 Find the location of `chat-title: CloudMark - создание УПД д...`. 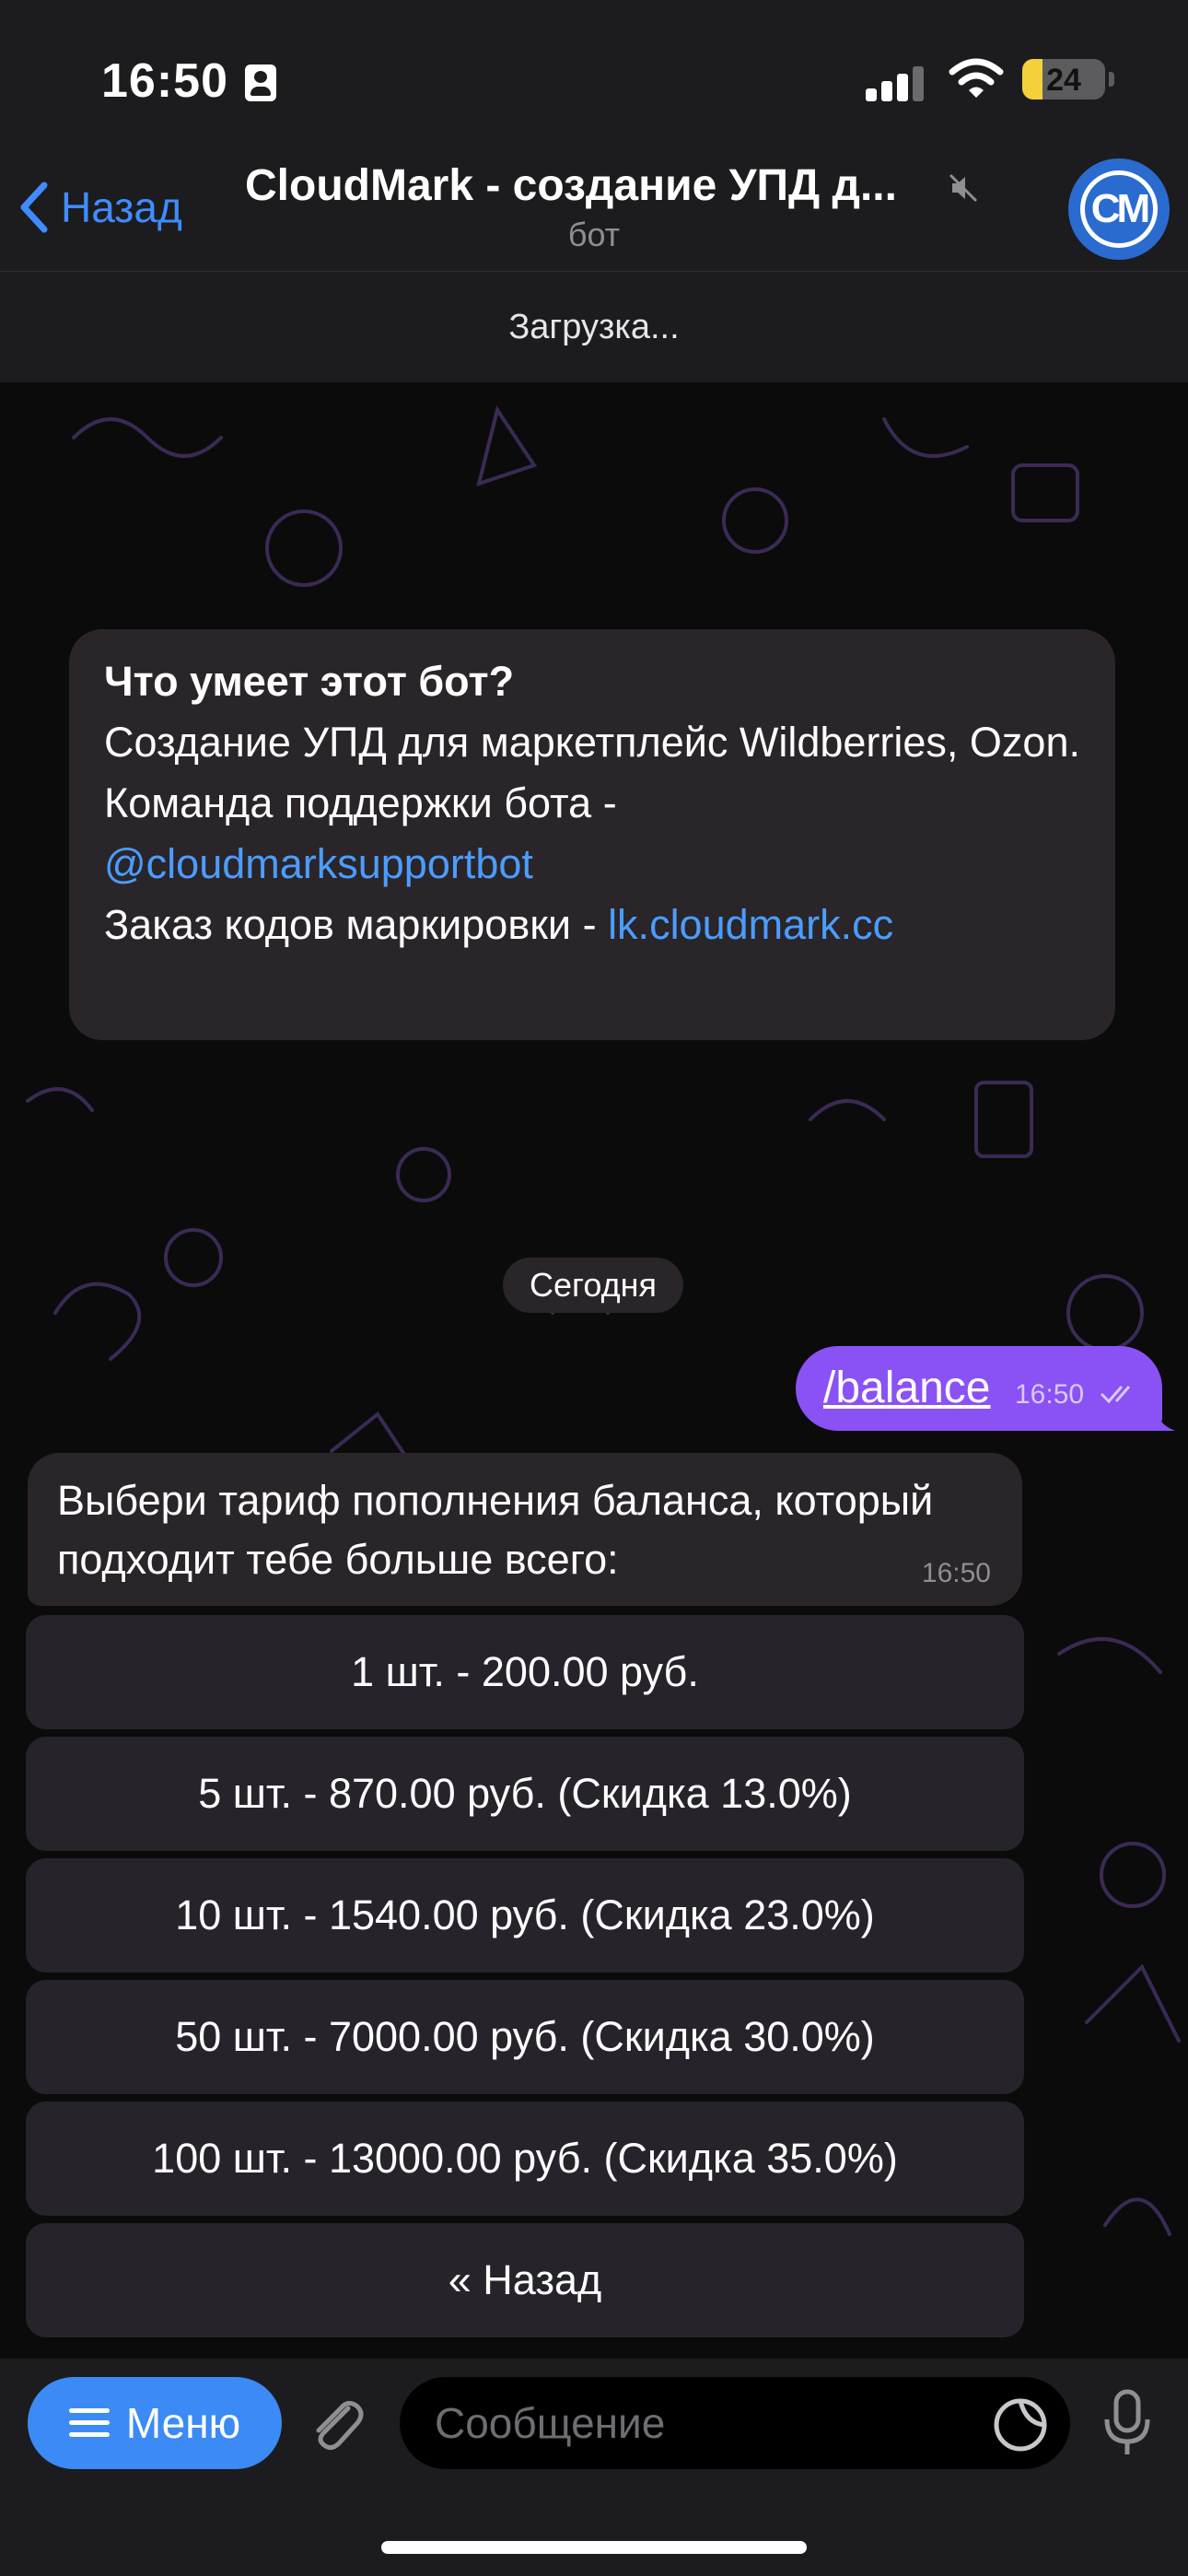

chat-title: CloudMark - создание УПД д... is located at coordinates (595, 185).